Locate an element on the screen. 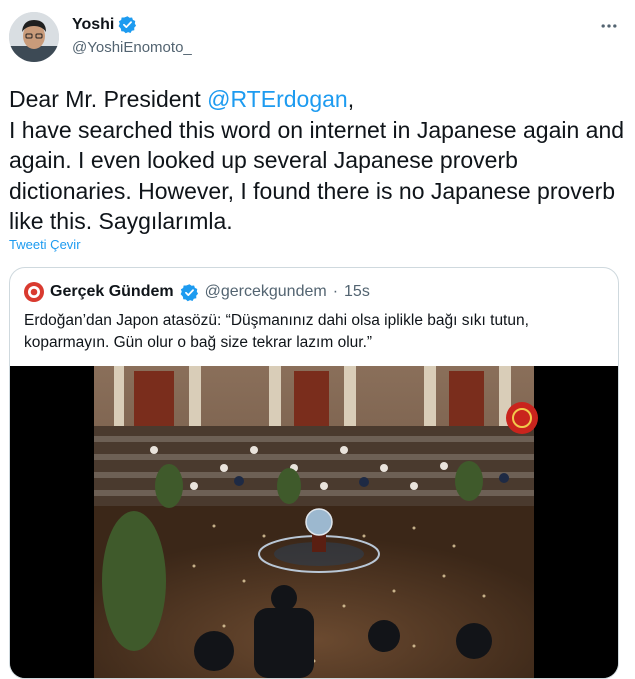  quoted-timestamp: 15s is located at coordinates (357, 291).